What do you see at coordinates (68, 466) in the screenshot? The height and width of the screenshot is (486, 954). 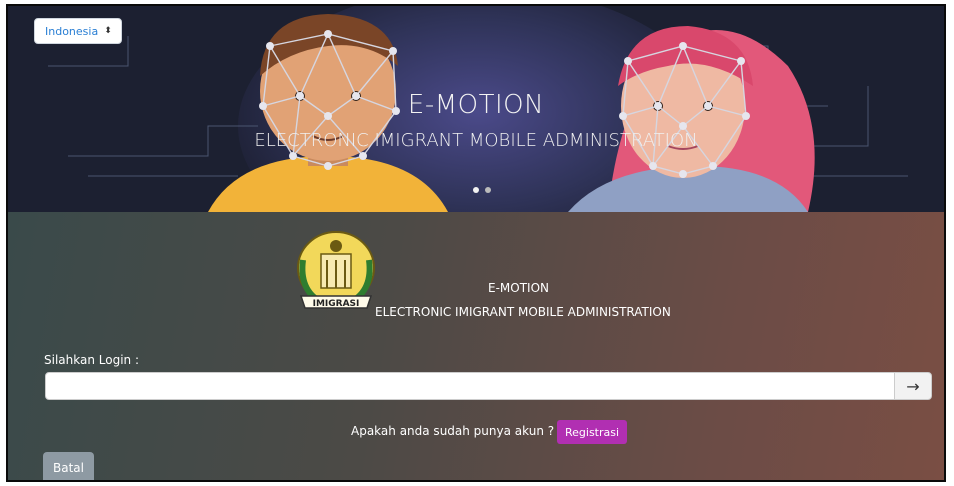 I see `cancel-button: Batal` at bounding box center [68, 466].